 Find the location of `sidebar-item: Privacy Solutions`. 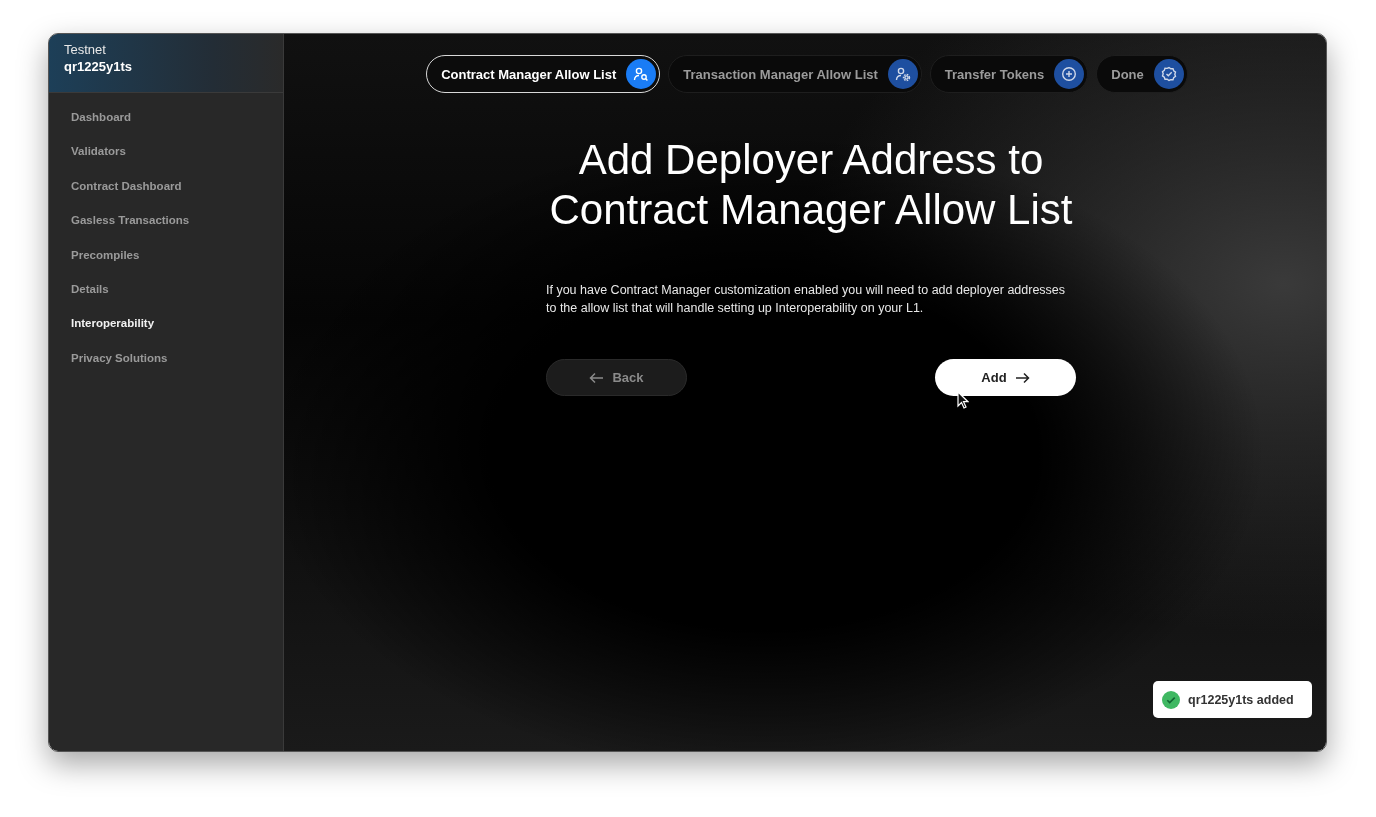

sidebar-item: Privacy Solutions is located at coordinates (166, 367).